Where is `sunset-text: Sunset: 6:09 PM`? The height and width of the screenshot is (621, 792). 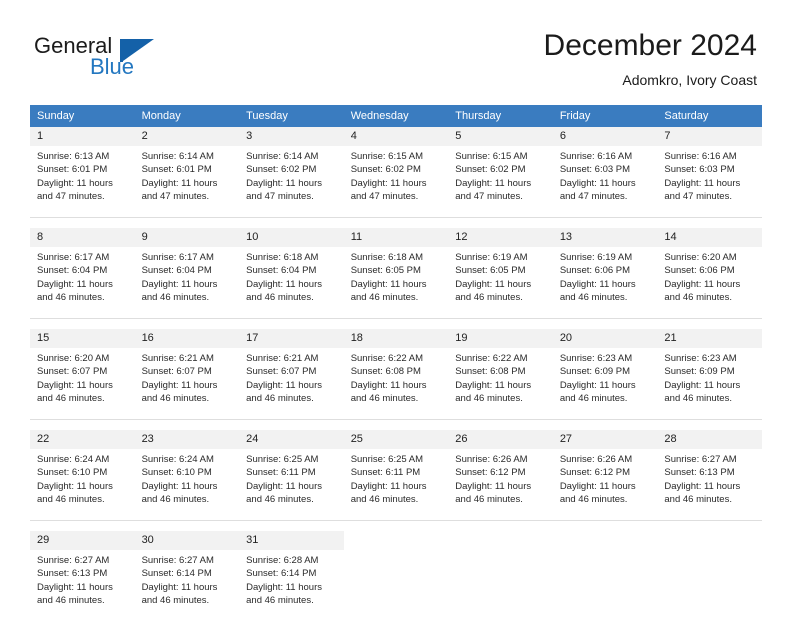 sunset-text: Sunset: 6:09 PM is located at coordinates (699, 372).